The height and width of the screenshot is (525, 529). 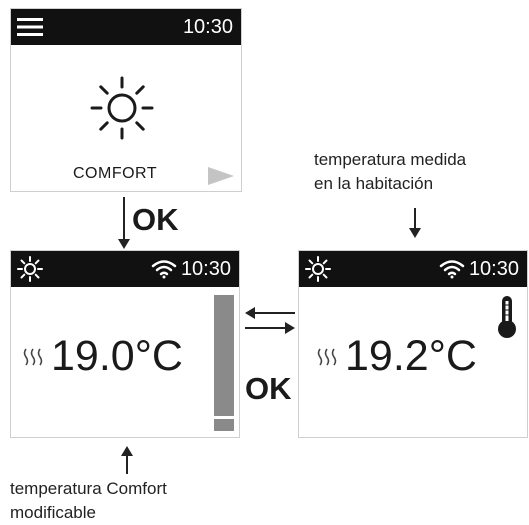 What do you see at coordinates (224, 363) in the screenshot?
I see `setpoint-slider` at bounding box center [224, 363].